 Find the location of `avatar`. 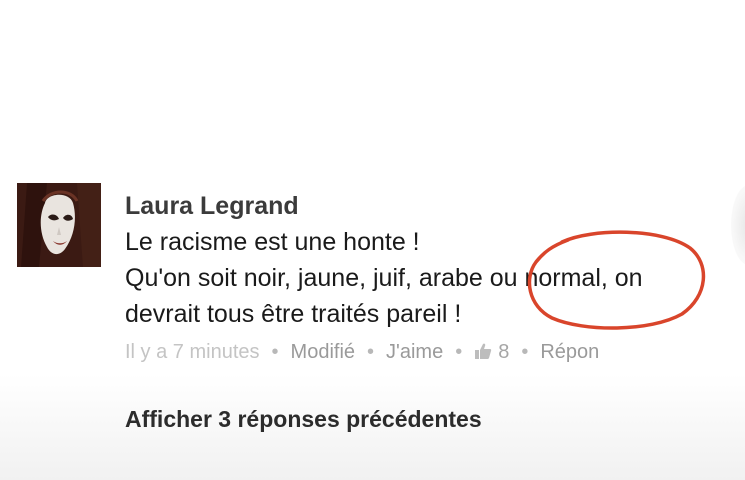

avatar is located at coordinates (59, 225).